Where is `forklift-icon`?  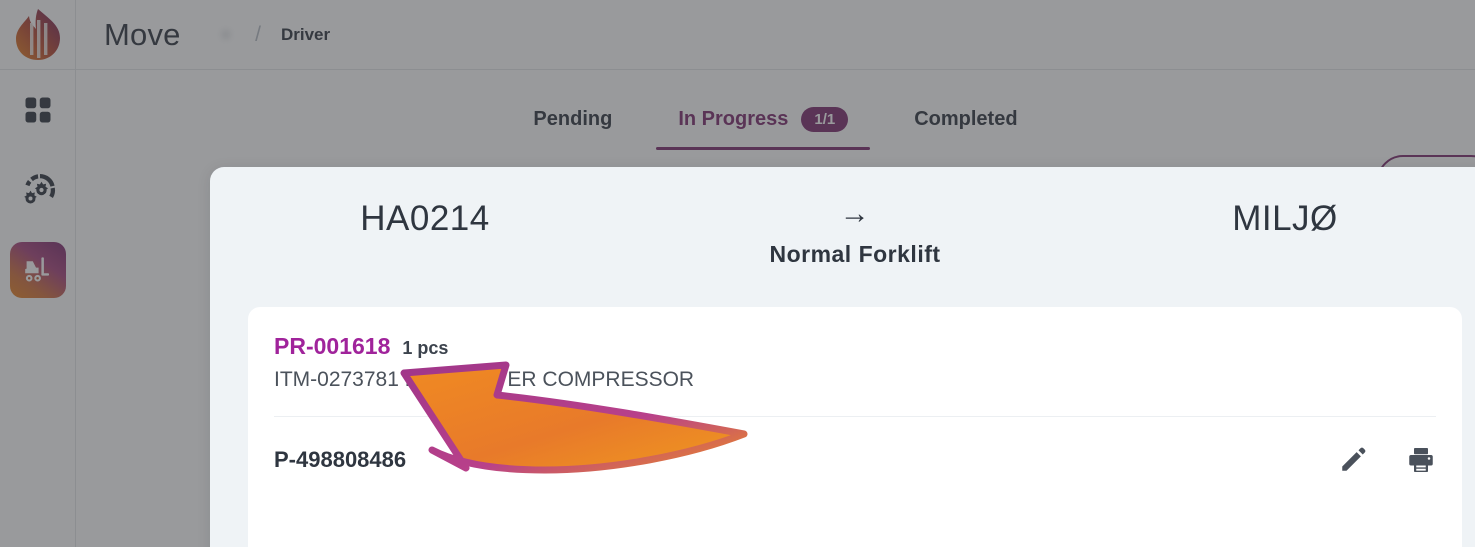 forklift-icon is located at coordinates (38, 270).